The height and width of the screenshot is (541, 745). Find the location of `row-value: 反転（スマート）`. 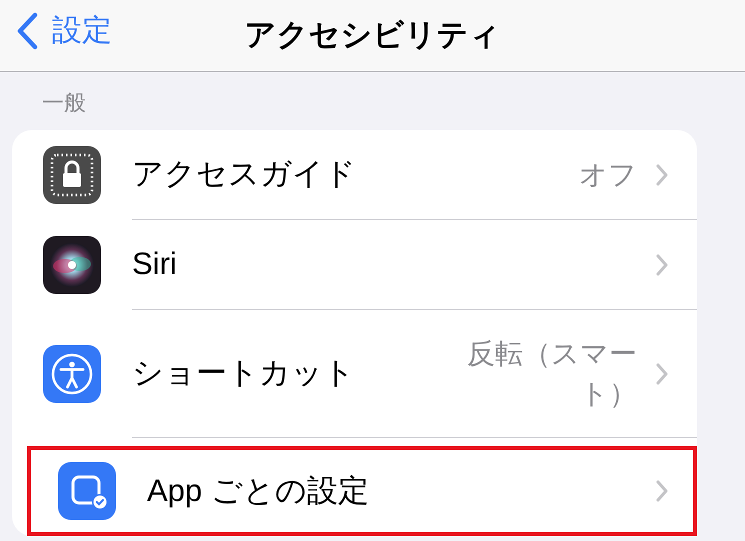

row-value: 反転（スマート） is located at coordinates (551, 373).